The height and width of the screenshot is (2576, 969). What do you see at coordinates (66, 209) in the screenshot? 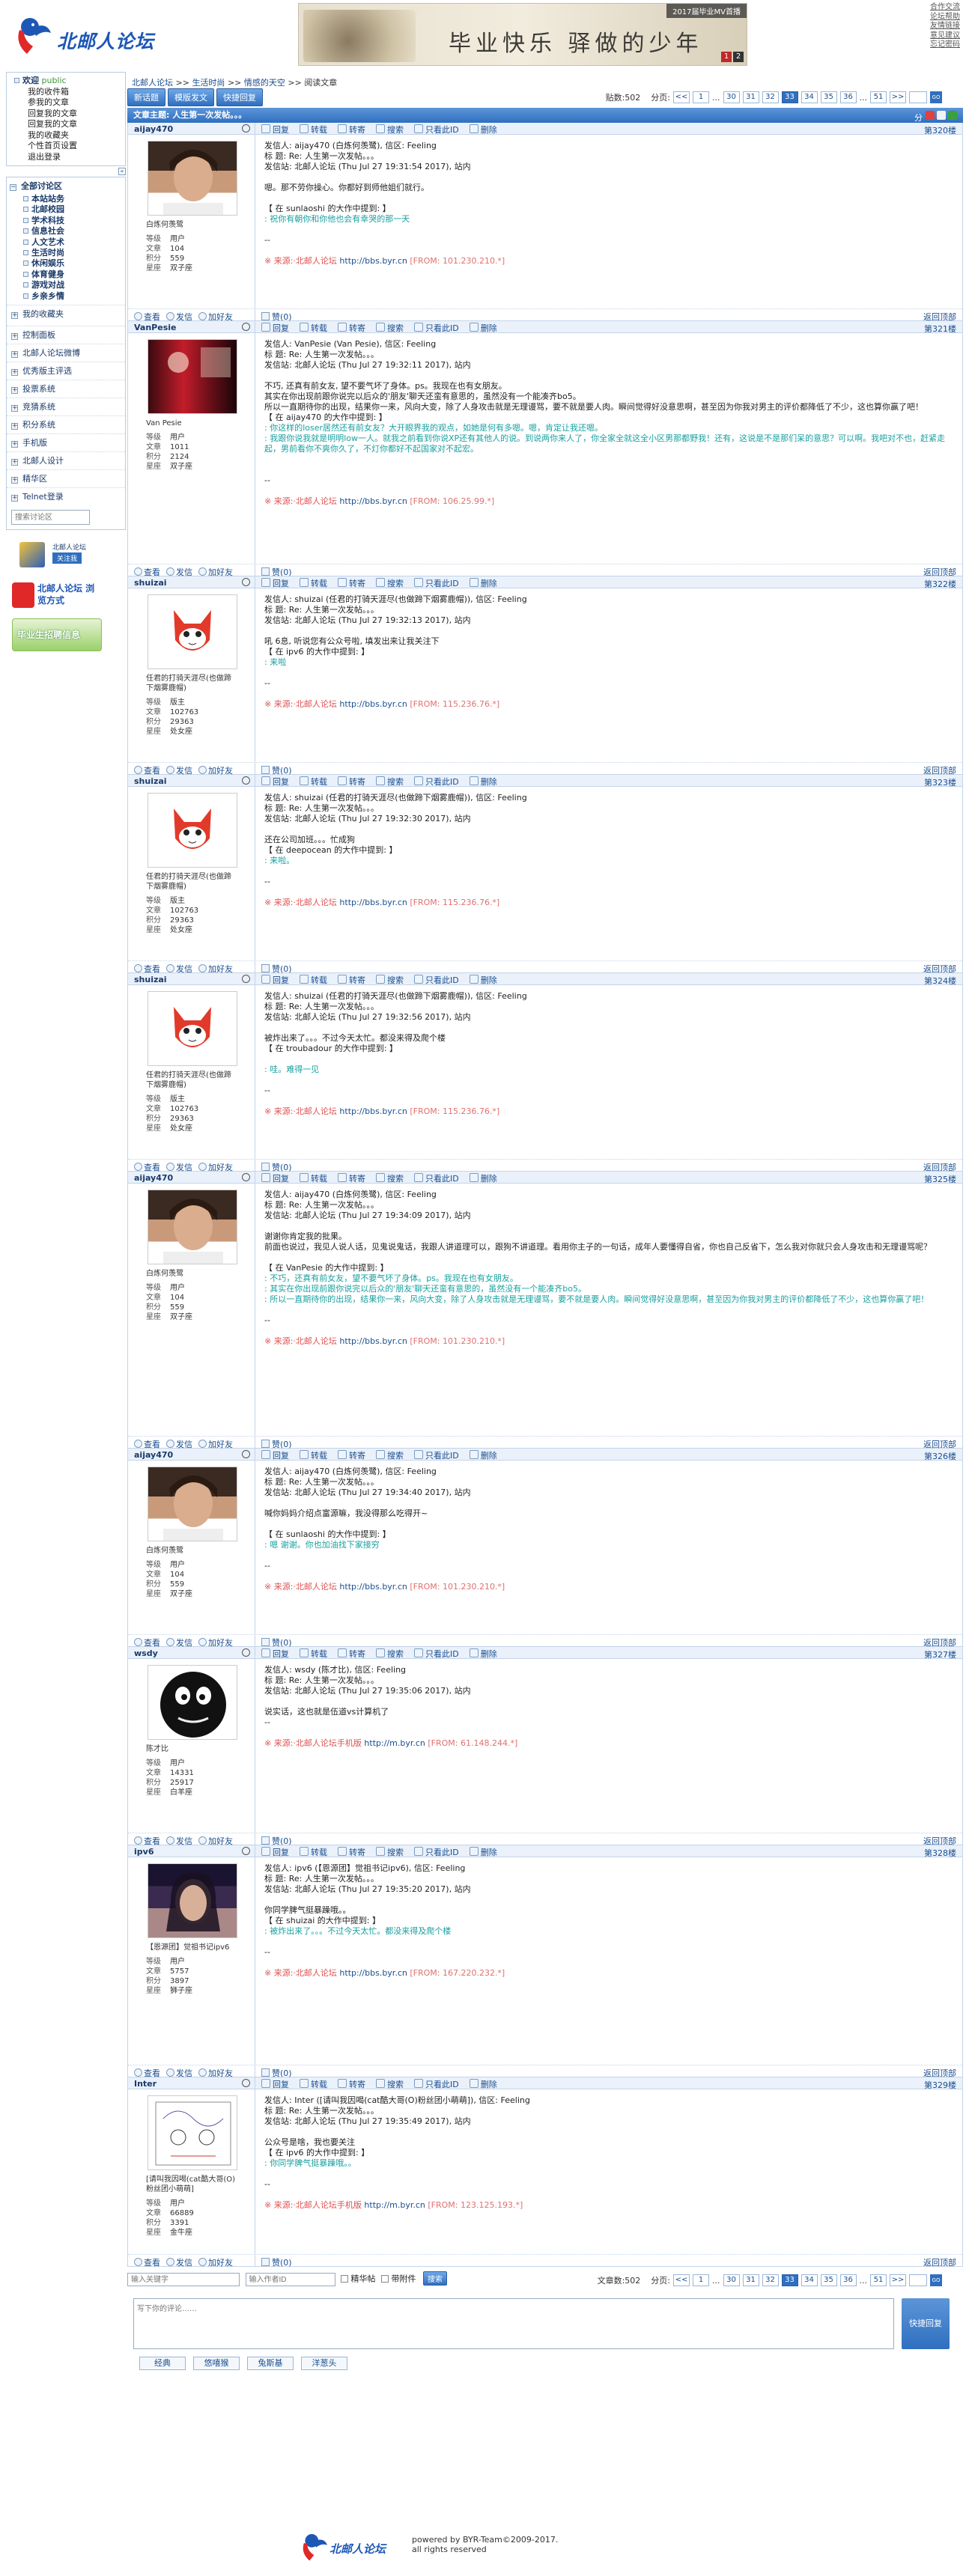
I see `section-item: 北邮校园` at bounding box center [66, 209].